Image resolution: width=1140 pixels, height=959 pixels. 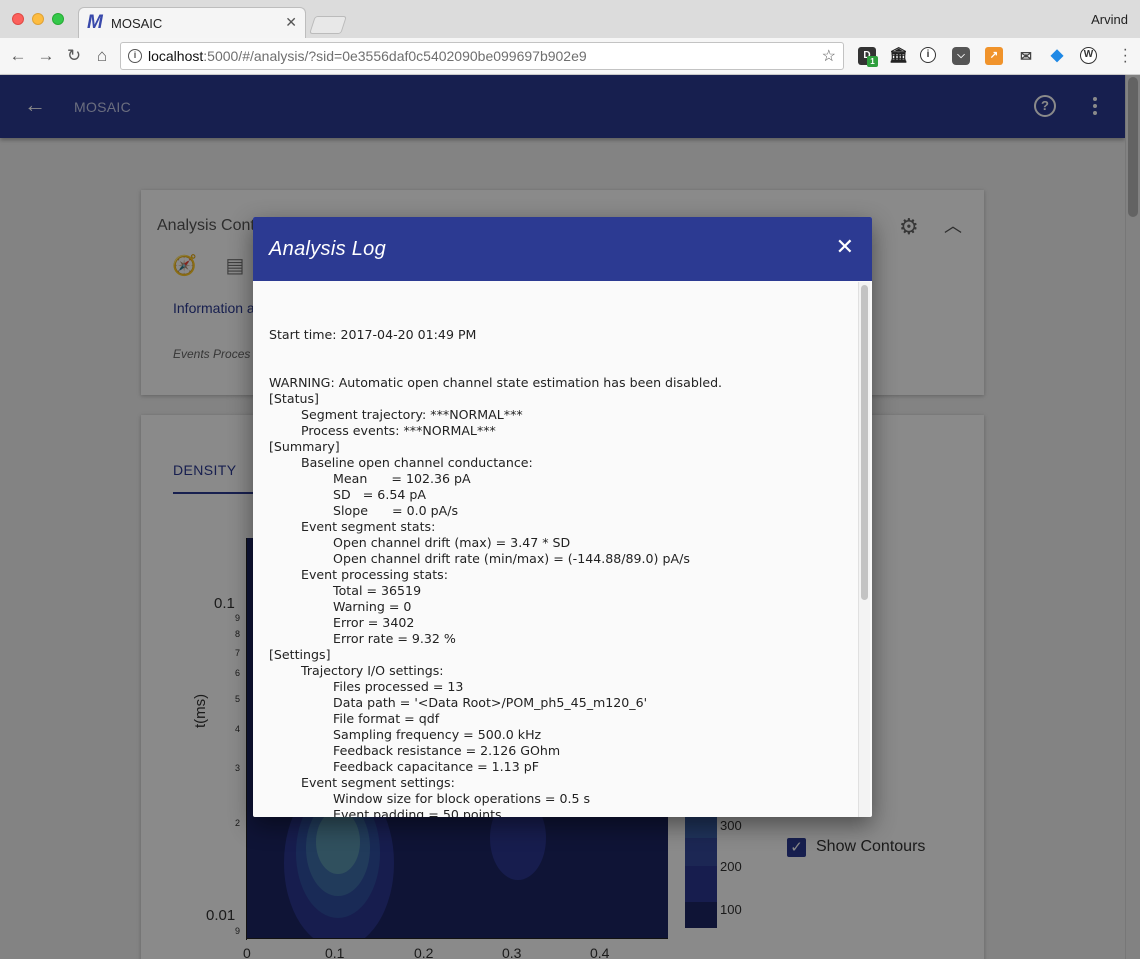 What do you see at coordinates (404, 766) in the screenshot?
I see `log-line: Feedback capacitance = 1.13 pF` at bounding box center [404, 766].